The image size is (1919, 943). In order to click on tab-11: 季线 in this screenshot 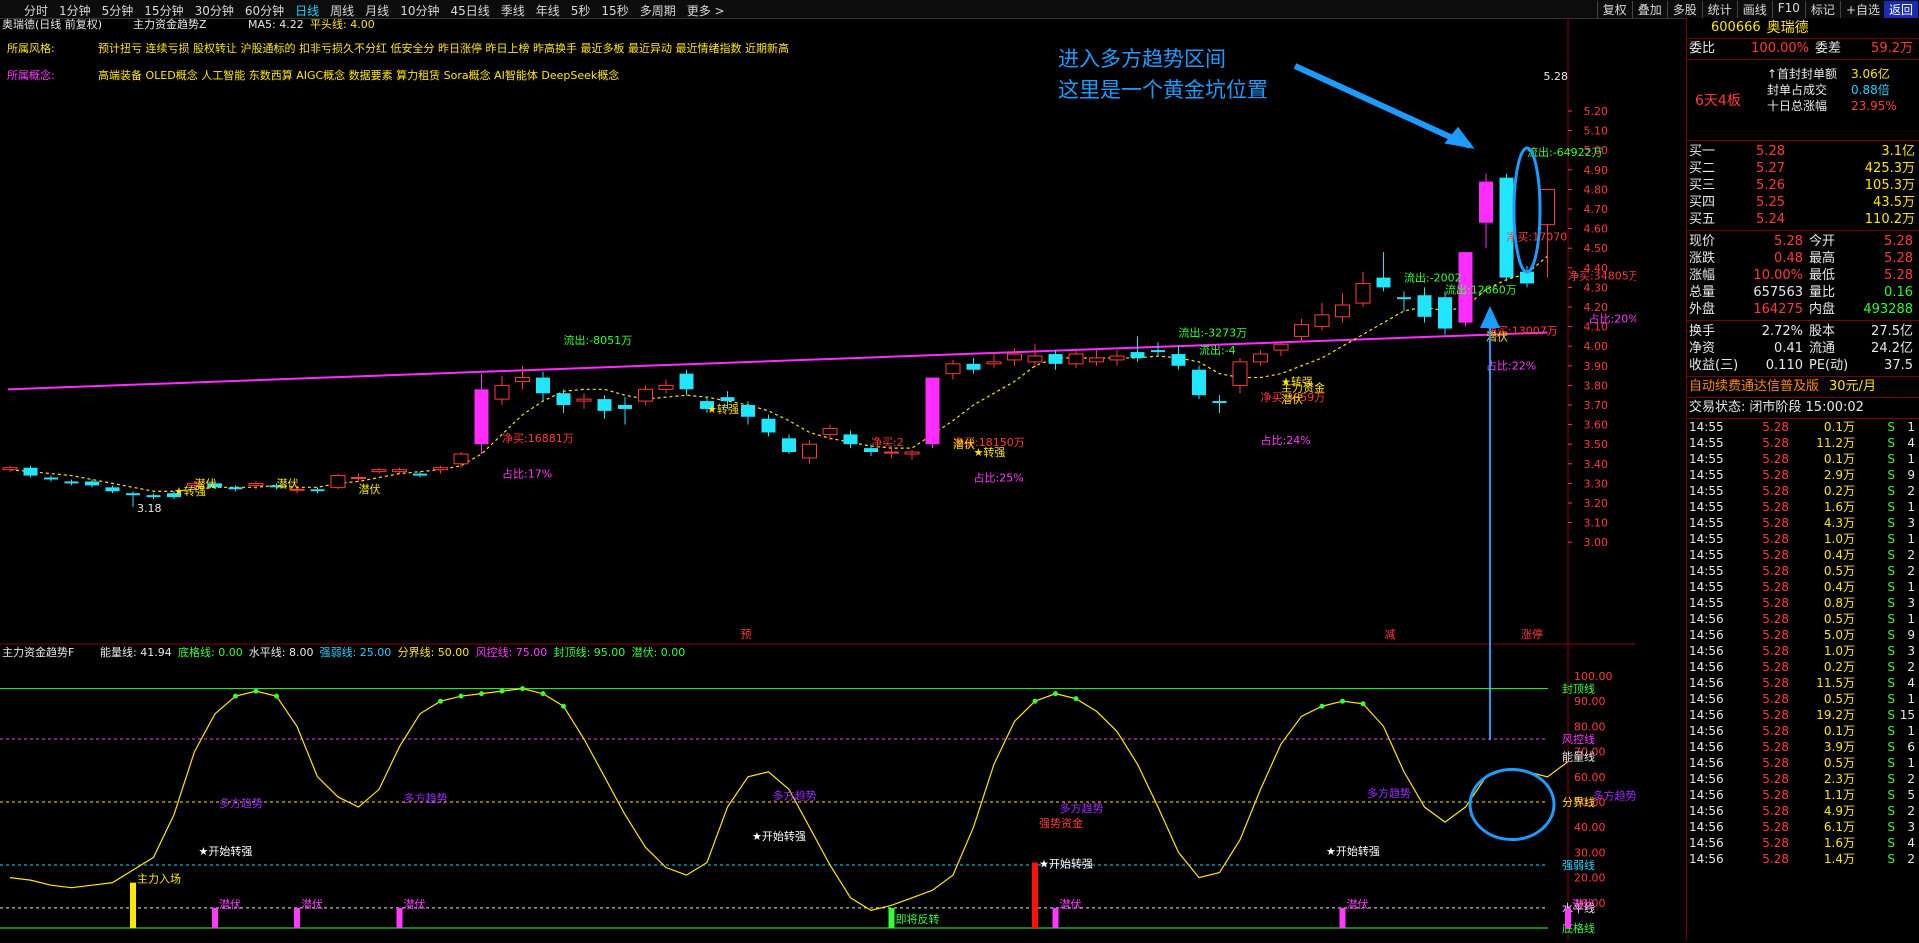, I will do `click(513, 10)`.